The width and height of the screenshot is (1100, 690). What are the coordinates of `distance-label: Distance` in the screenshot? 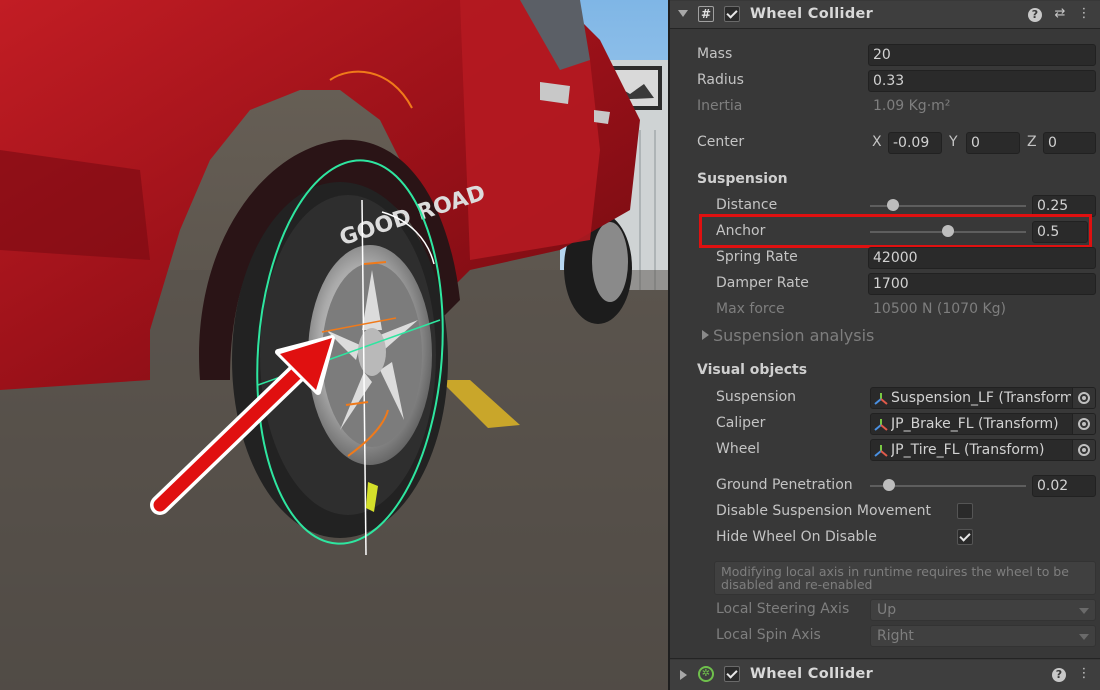 It's located at (747, 205).